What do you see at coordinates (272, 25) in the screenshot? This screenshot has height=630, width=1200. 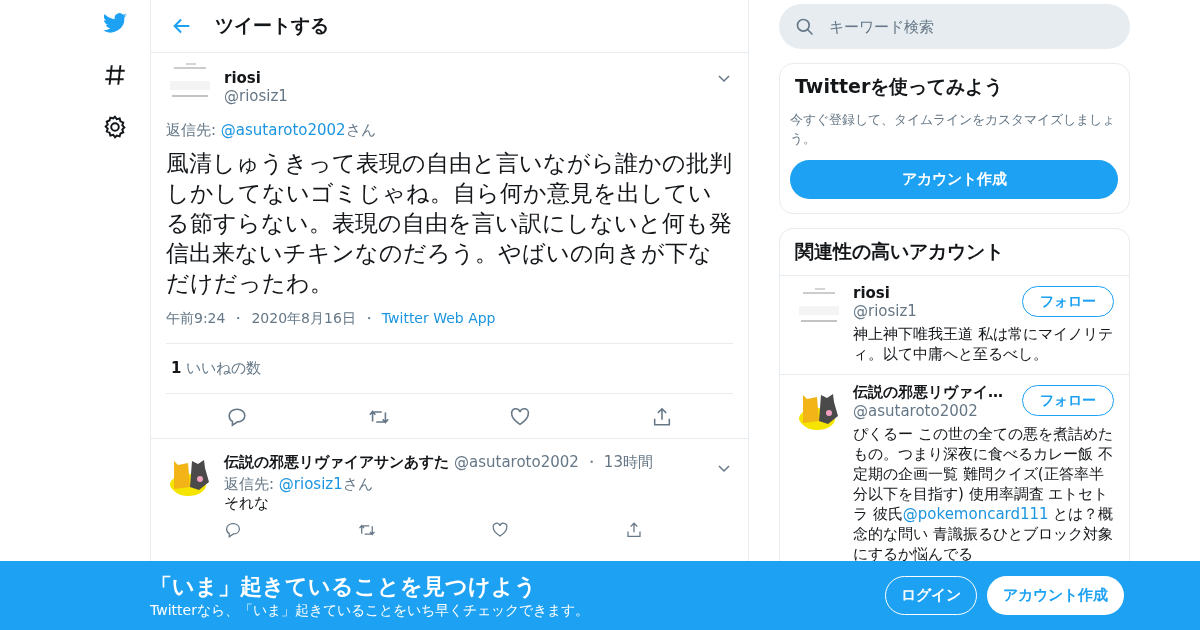 I see `page-title: ツイートする` at bounding box center [272, 25].